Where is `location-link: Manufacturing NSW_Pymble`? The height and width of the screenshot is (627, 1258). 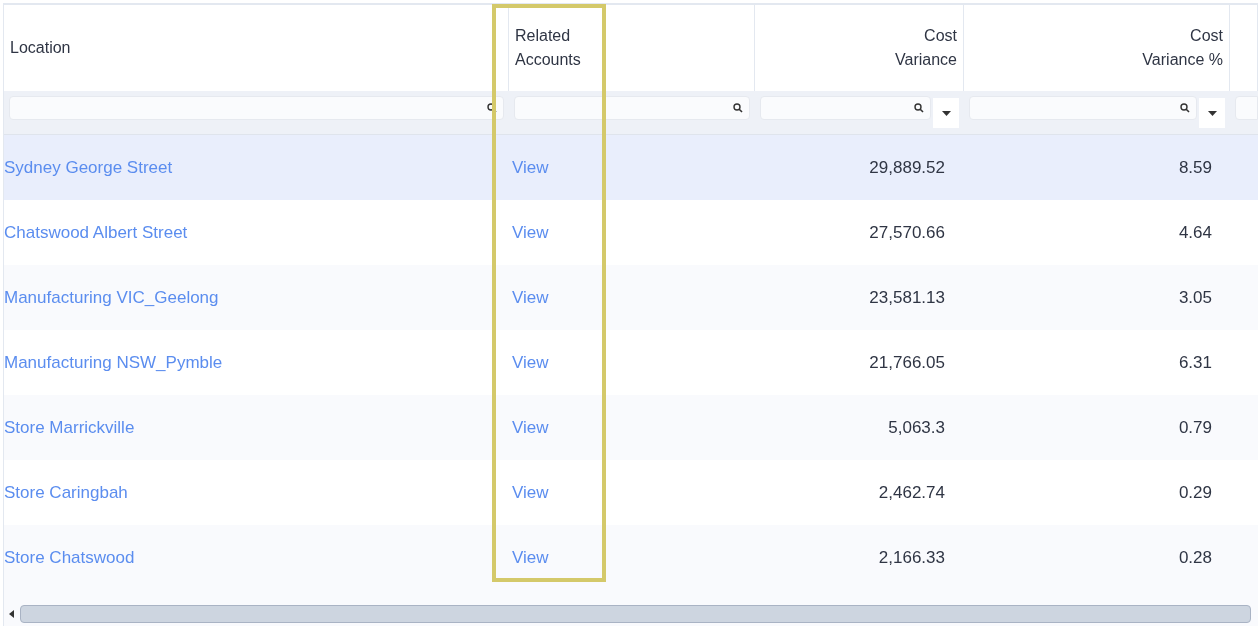 location-link: Manufacturing NSW_Pymble is located at coordinates (113, 362).